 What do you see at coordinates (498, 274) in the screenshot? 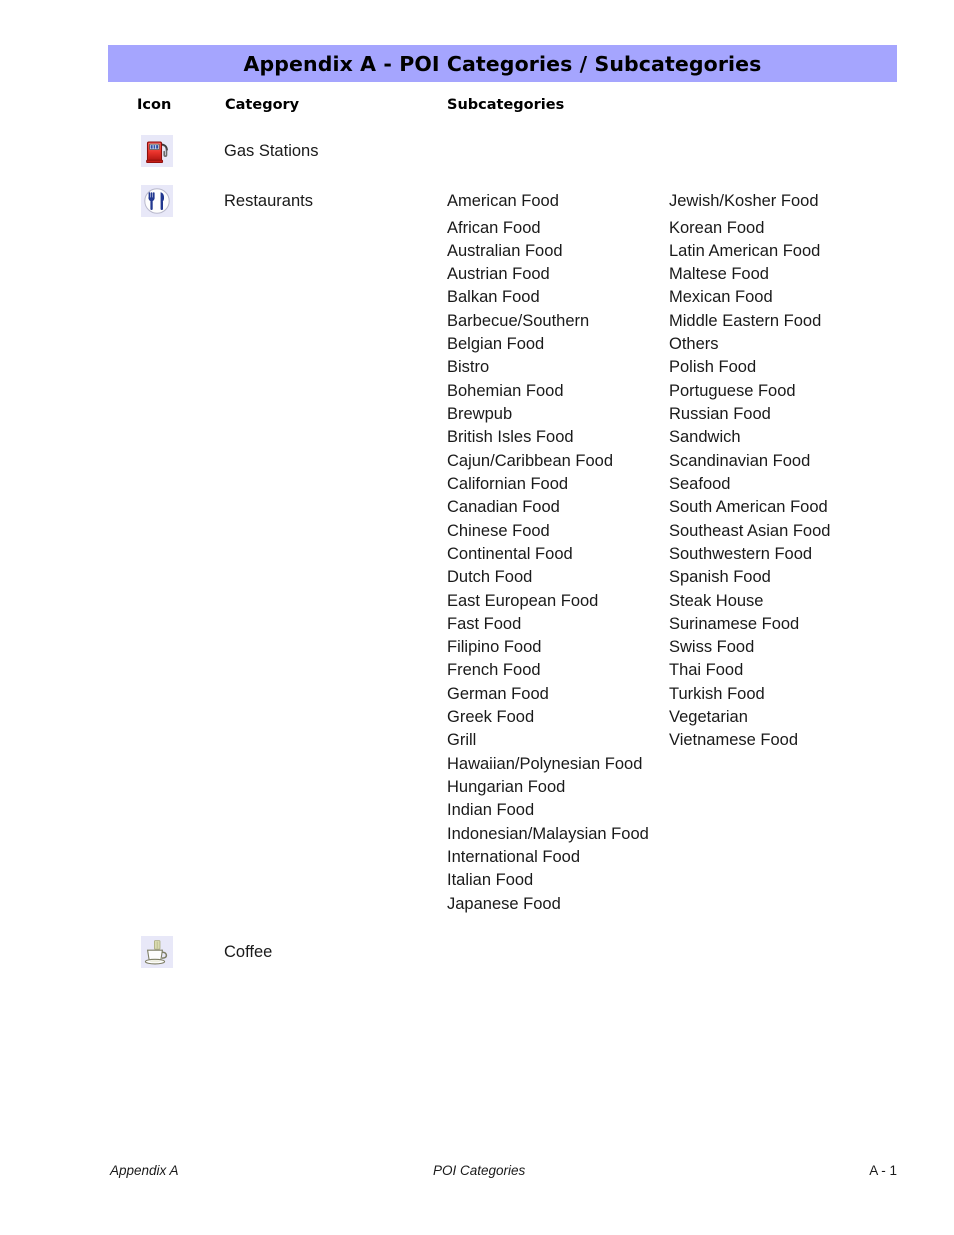
I see `subcategory-item: Austrian Food` at bounding box center [498, 274].